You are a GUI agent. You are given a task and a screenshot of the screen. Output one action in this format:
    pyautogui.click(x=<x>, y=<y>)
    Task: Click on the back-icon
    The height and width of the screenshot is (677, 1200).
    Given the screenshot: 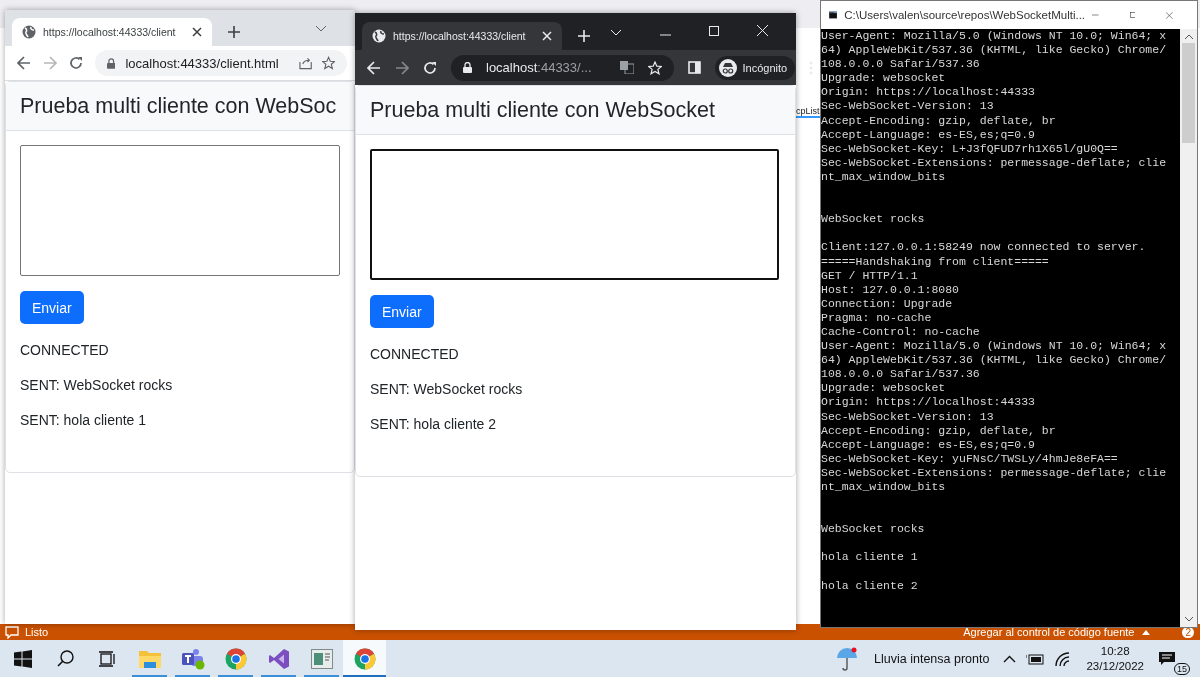 What is the action you would take?
    pyautogui.click(x=24, y=63)
    